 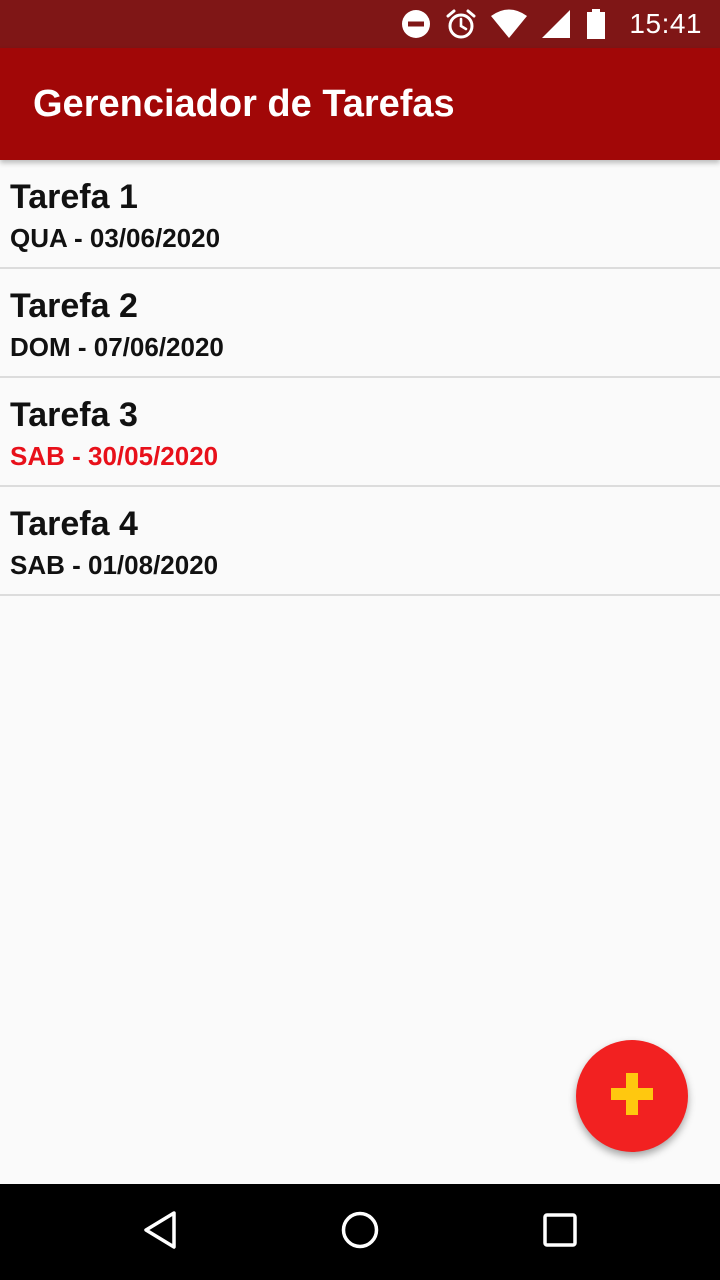 What do you see at coordinates (360, 24) in the screenshot?
I see `status-bar: 15:41` at bounding box center [360, 24].